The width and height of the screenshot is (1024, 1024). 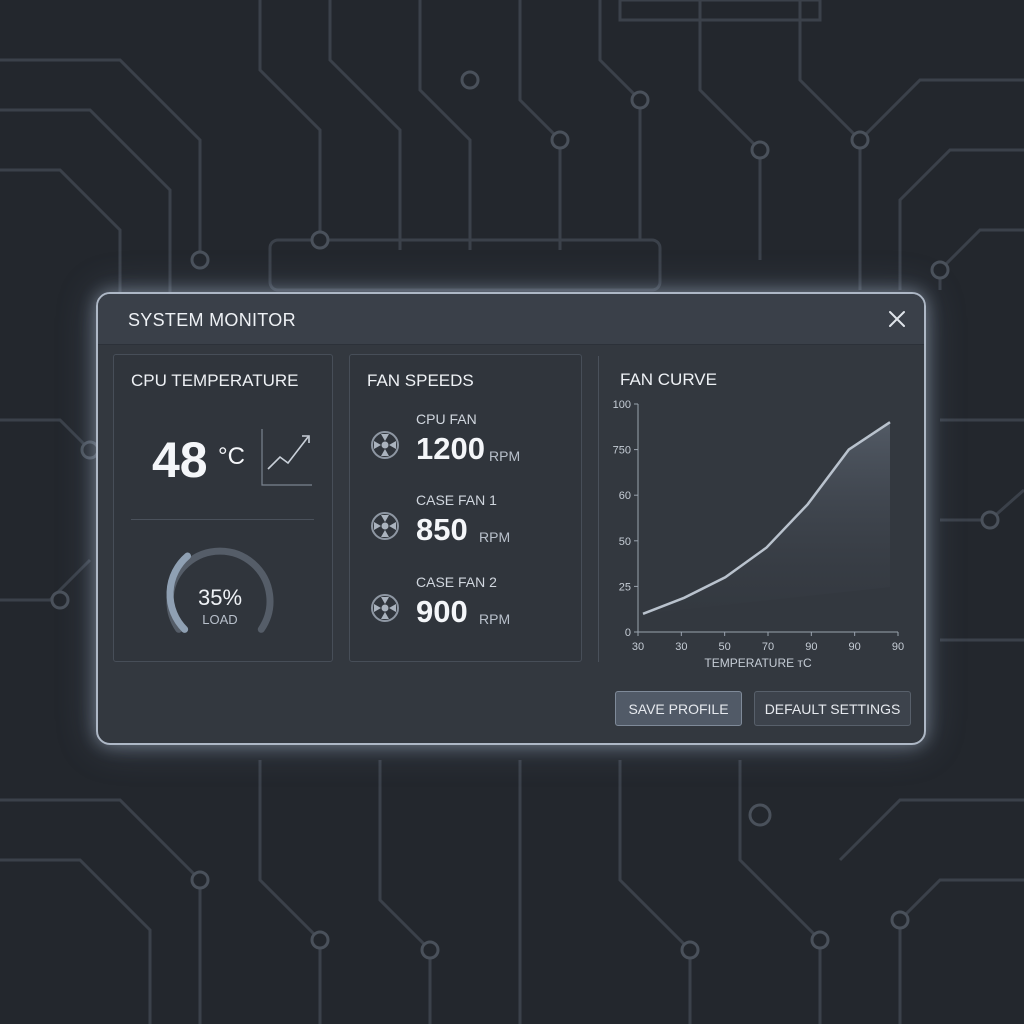 What do you see at coordinates (678, 708) in the screenshot?
I see `save-profile-button: SAVE PROFILE` at bounding box center [678, 708].